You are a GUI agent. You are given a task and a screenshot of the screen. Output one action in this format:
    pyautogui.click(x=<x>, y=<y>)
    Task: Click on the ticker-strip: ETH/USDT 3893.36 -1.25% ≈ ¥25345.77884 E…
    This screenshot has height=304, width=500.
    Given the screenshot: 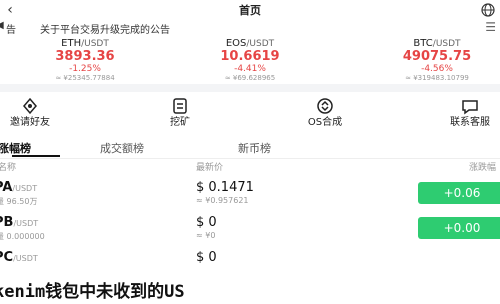 What is the action you would take?
    pyautogui.click(x=250, y=60)
    